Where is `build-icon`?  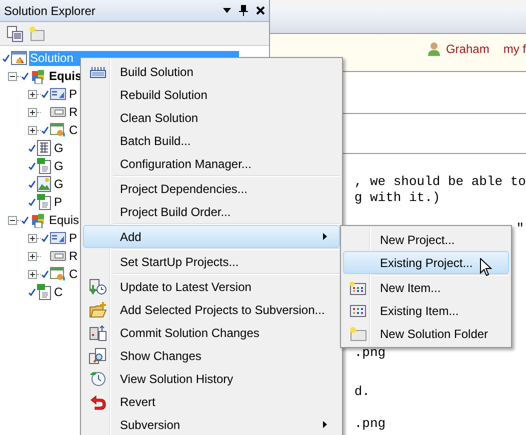 build-icon is located at coordinates (98, 72).